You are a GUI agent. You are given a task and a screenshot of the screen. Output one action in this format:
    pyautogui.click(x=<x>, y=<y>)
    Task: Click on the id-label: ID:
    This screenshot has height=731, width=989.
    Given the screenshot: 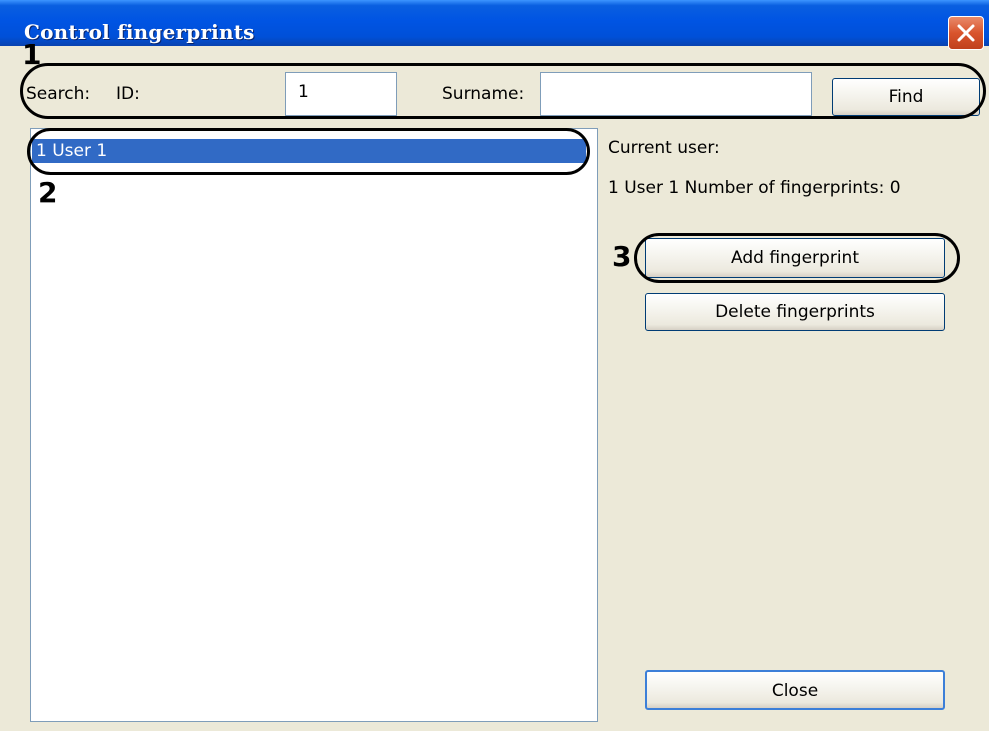 What is the action you would take?
    pyautogui.click(x=128, y=94)
    